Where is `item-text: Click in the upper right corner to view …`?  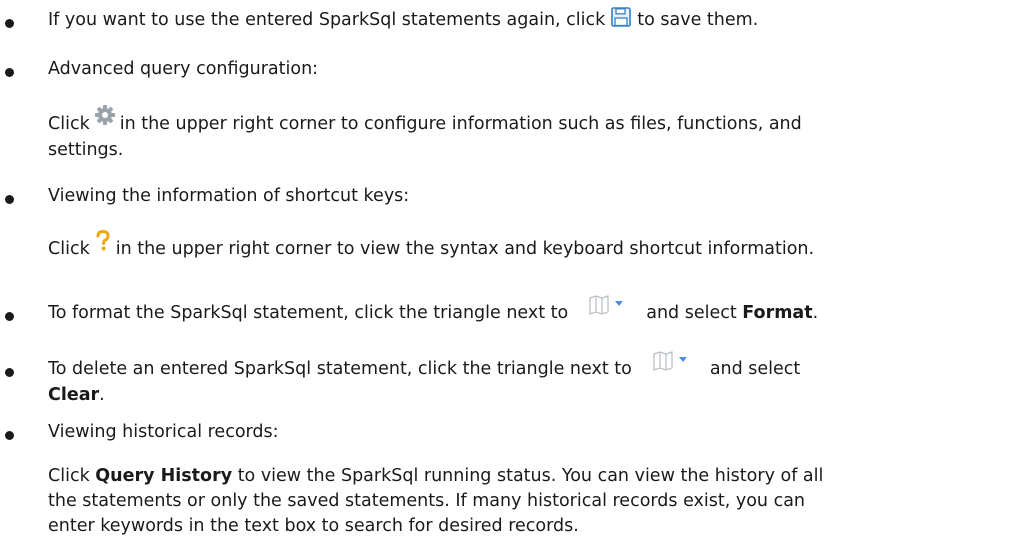
item-text: Click in the upper right corner to view … is located at coordinates (431, 246).